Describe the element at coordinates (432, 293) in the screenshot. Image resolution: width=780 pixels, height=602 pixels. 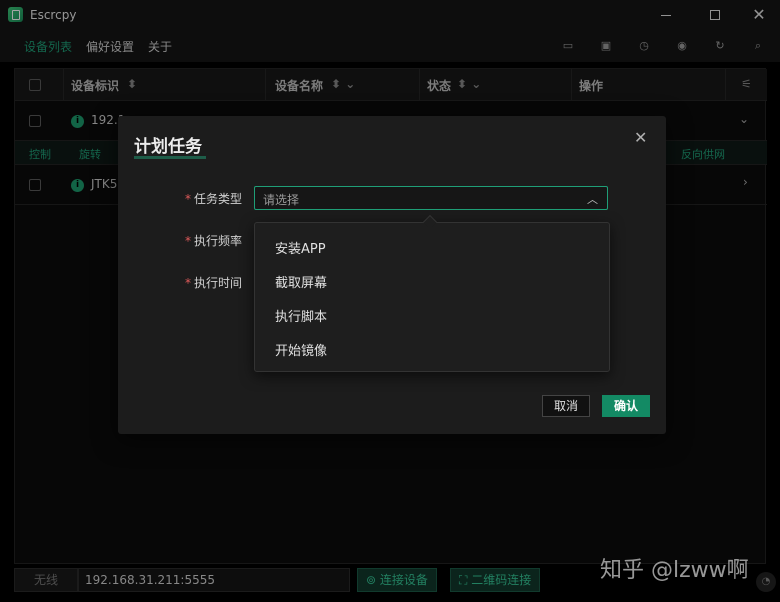
I see `task-type-dropdown: 安装APP 截取屏幕 执行脚本 开始镜像` at that location.